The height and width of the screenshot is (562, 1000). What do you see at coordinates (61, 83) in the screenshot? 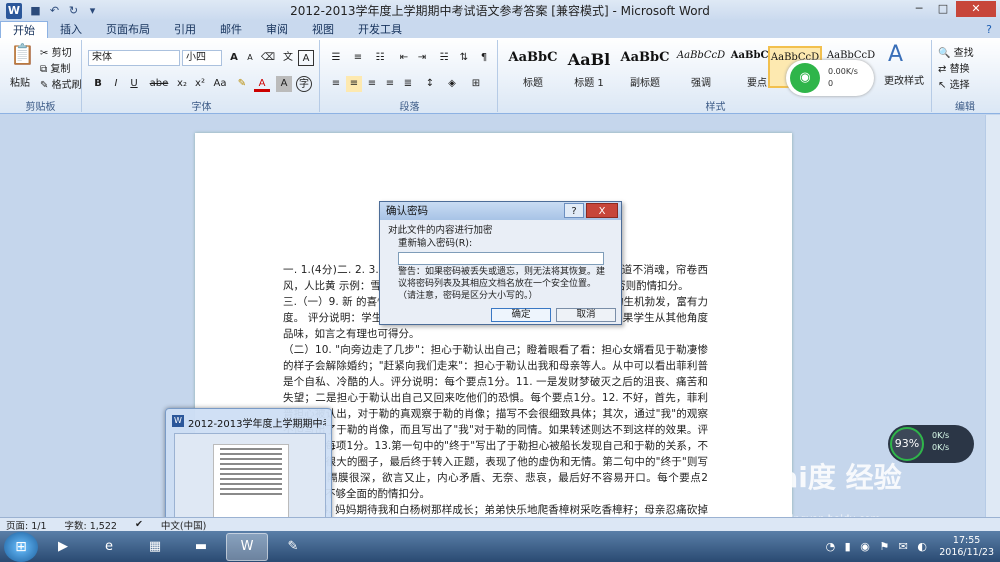
I see `format-painter-button: ✎ 格式刷` at bounding box center [61, 83].